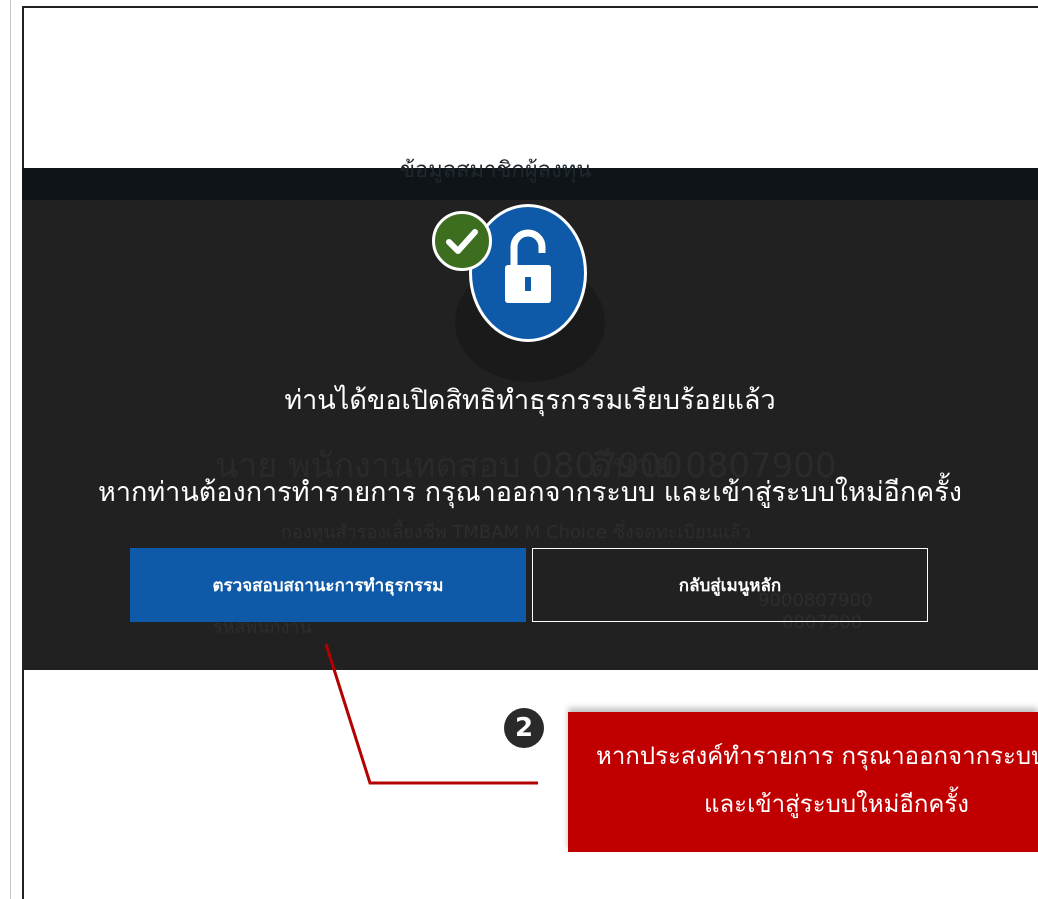 Image resolution: width=1038 pixels, height=899 pixels. I want to click on annotation-note-line-2: และเข้าสู่ระบบใหม่อีกครั้ง, so click(837, 804).